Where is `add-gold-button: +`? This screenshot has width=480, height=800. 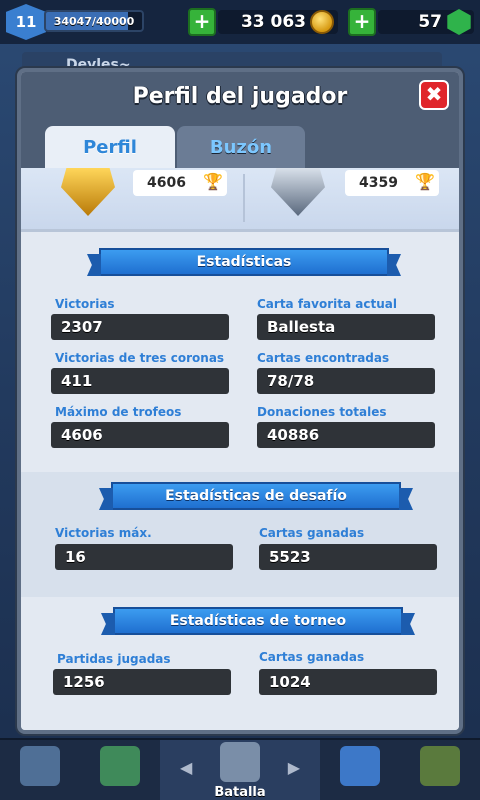 add-gold-button: + is located at coordinates (202, 22).